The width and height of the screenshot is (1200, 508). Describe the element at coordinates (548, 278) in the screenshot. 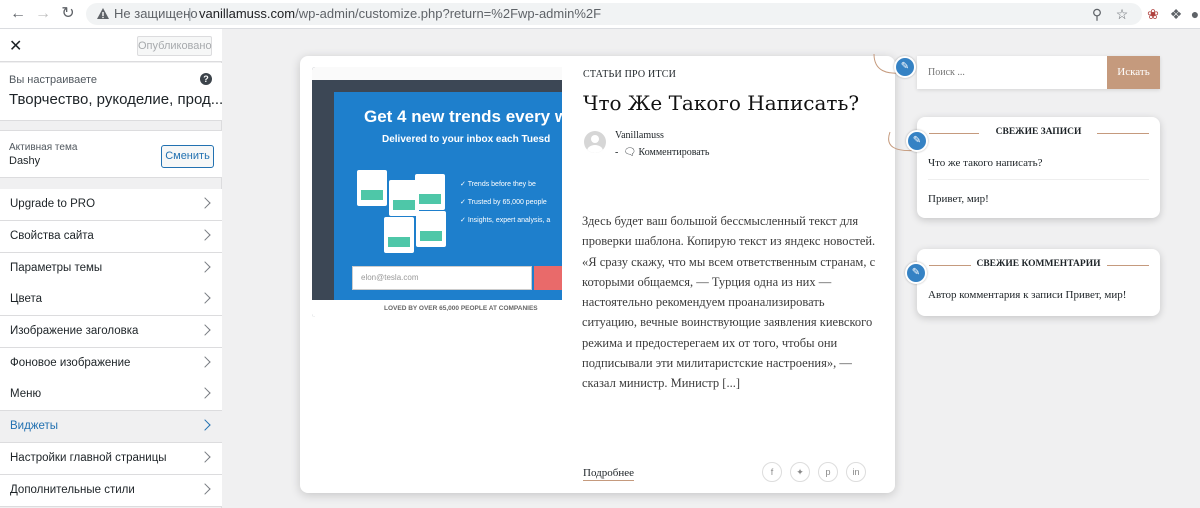

I see `banner-submit-button` at that location.